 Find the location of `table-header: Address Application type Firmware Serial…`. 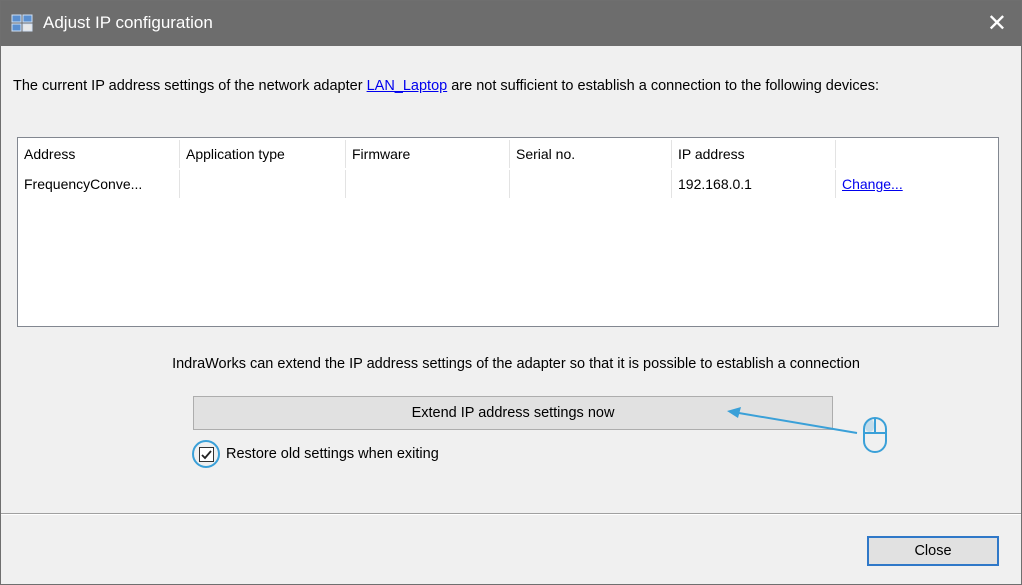

table-header: Address Application type Firmware Serial… is located at coordinates (508, 154).